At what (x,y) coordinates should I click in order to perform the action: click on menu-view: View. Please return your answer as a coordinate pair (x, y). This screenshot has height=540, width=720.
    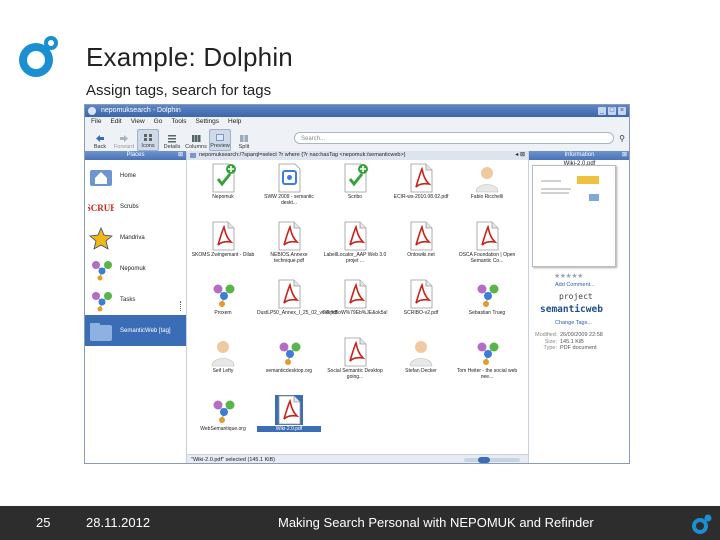
    Looking at the image, I should click on (138, 122).